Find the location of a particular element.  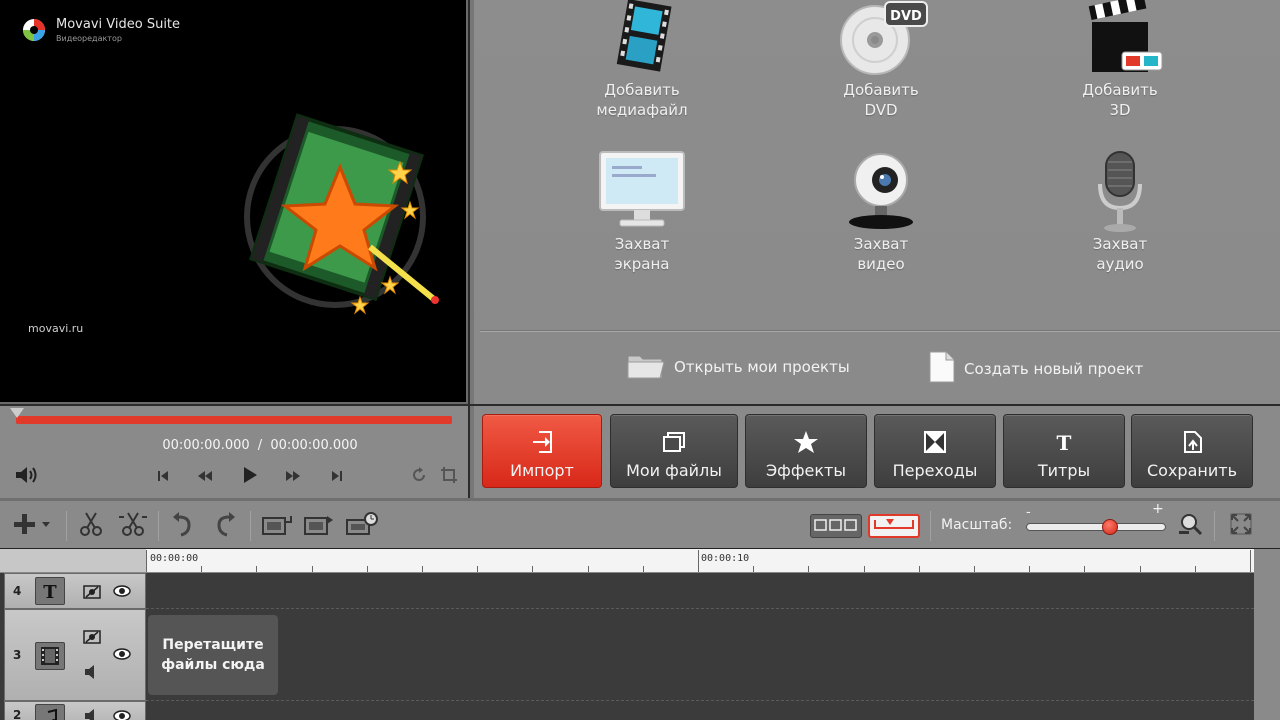

dvd-disc-icon: DVD is located at coordinates (881, 40).